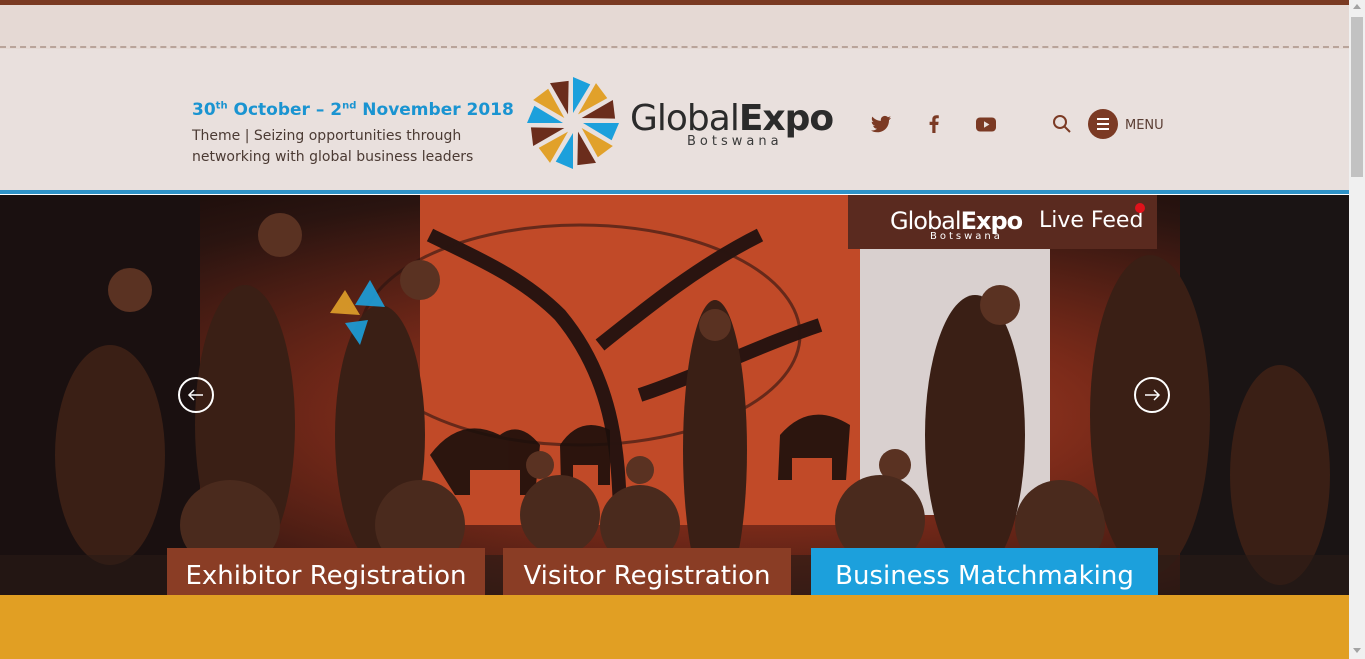  What do you see at coordinates (735, 141) in the screenshot?
I see `logo-subtitle: Botswana` at bounding box center [735, 141].